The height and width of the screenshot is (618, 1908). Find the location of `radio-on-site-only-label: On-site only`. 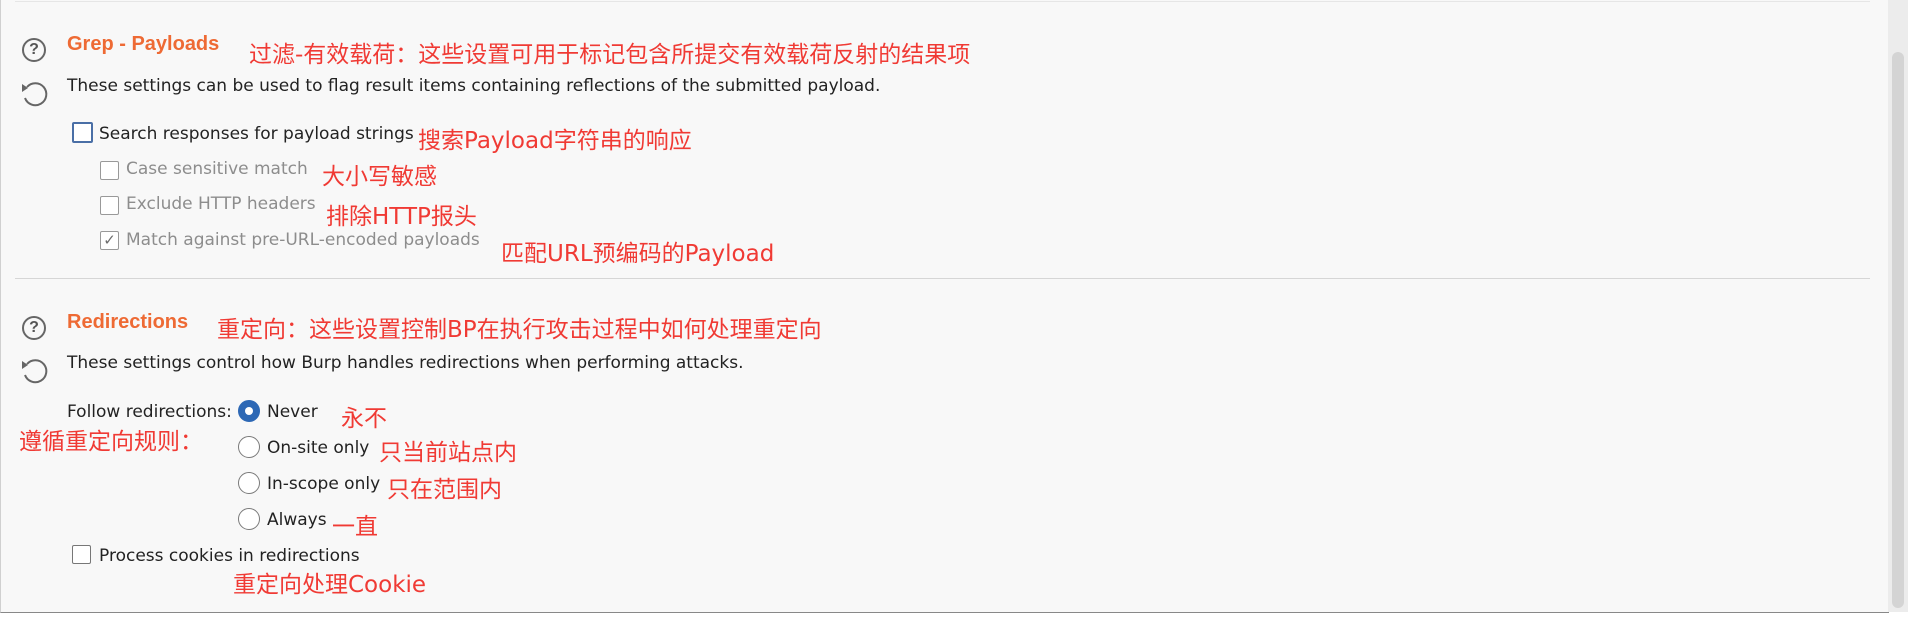

radio-on-site-only-label: On-site only is located at coordinates (318, 448).